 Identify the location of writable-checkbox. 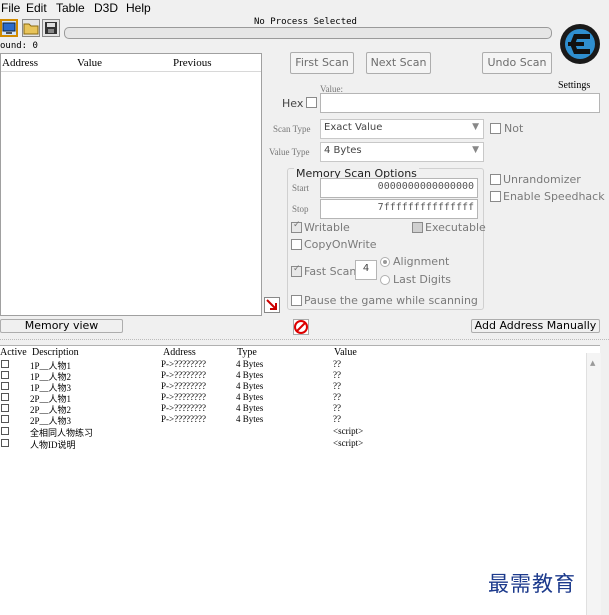
(296, 226).